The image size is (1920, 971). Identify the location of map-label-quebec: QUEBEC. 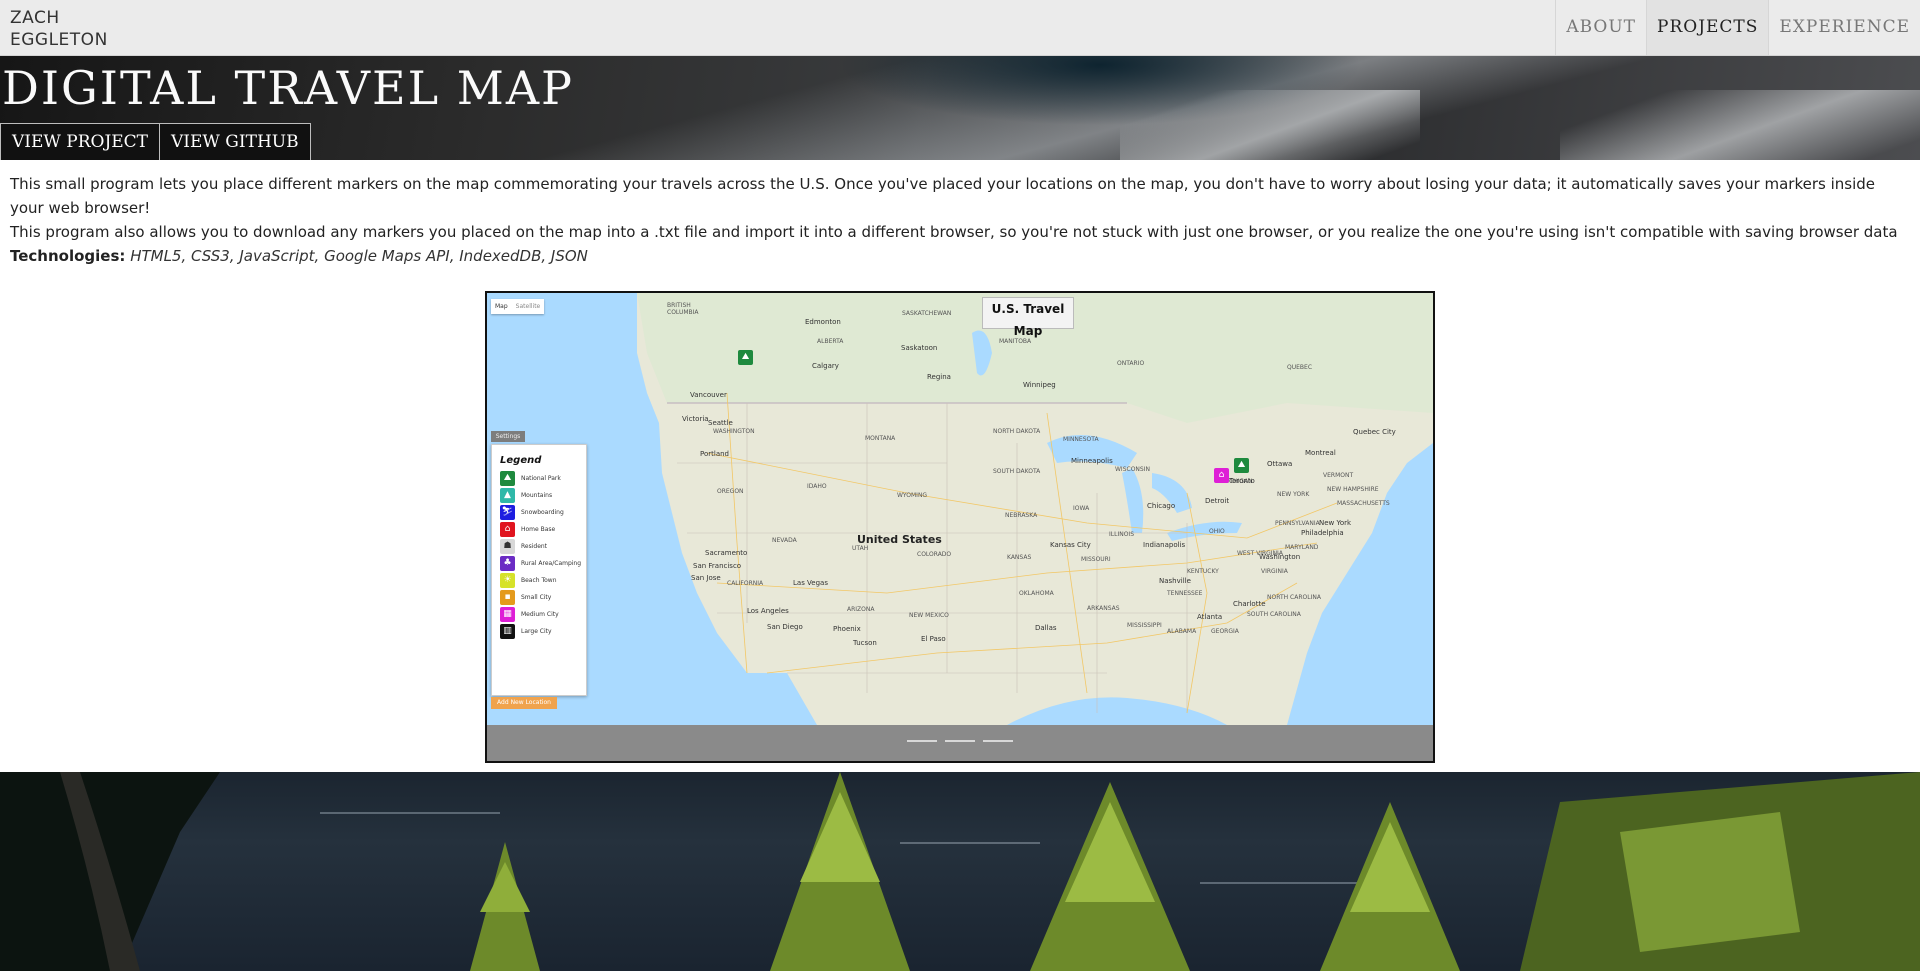
(1299, 367).